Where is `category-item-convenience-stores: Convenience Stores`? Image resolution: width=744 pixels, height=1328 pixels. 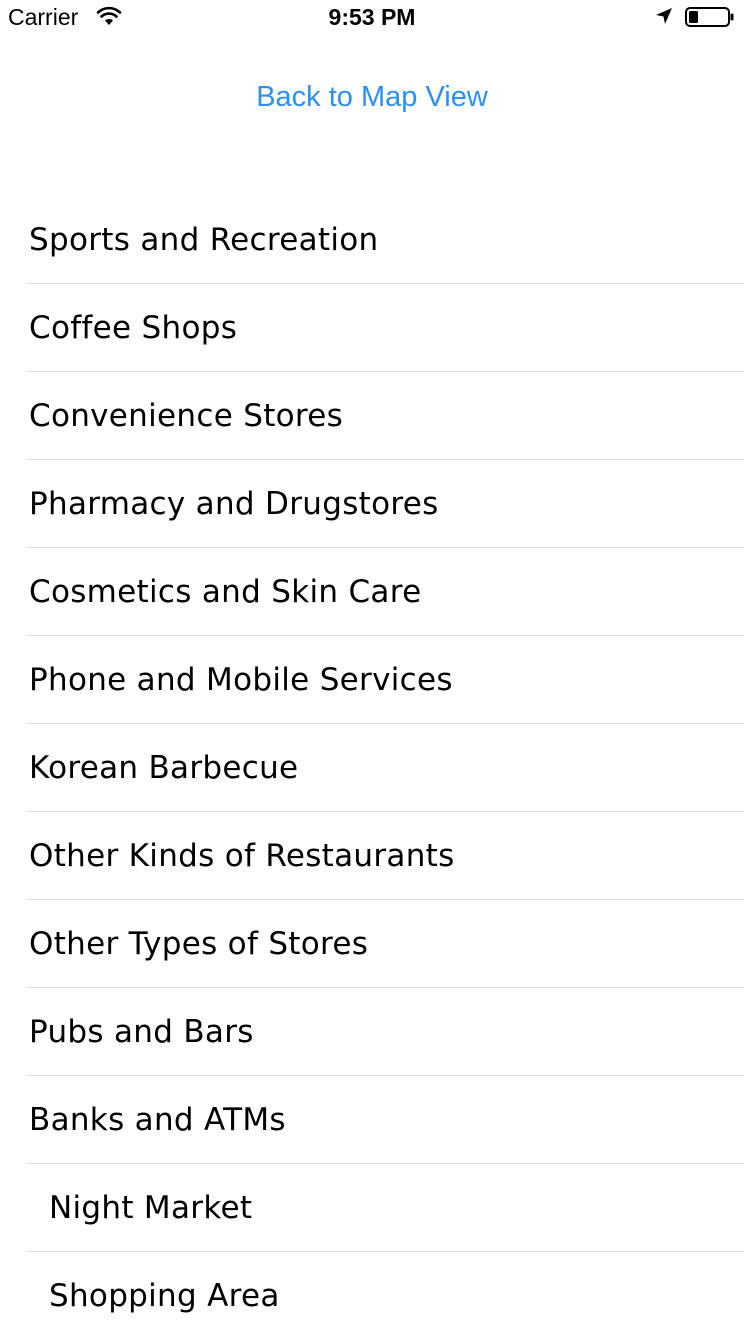
category-item-convenience-stores: Convenience Stores is located at coordinates (372, 416).